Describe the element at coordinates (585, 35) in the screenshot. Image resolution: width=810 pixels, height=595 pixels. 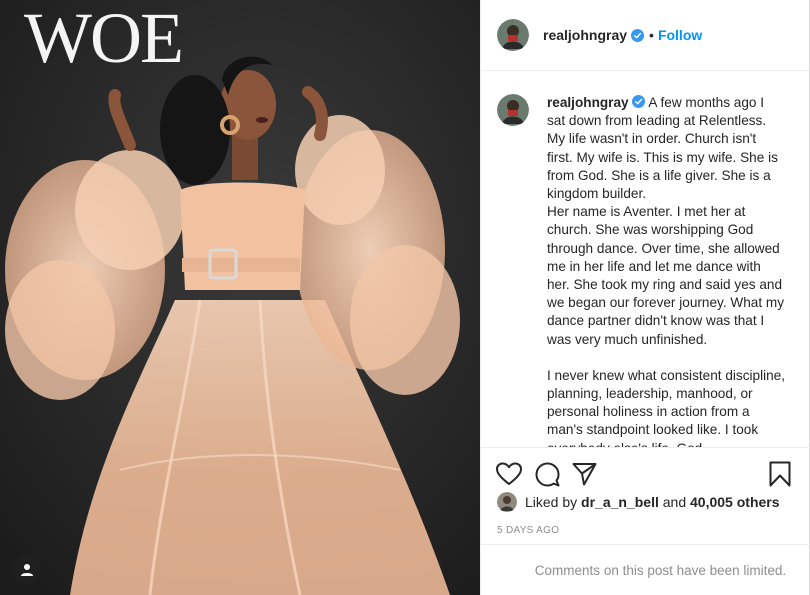
I see `header-username: realjohngray` at that location.